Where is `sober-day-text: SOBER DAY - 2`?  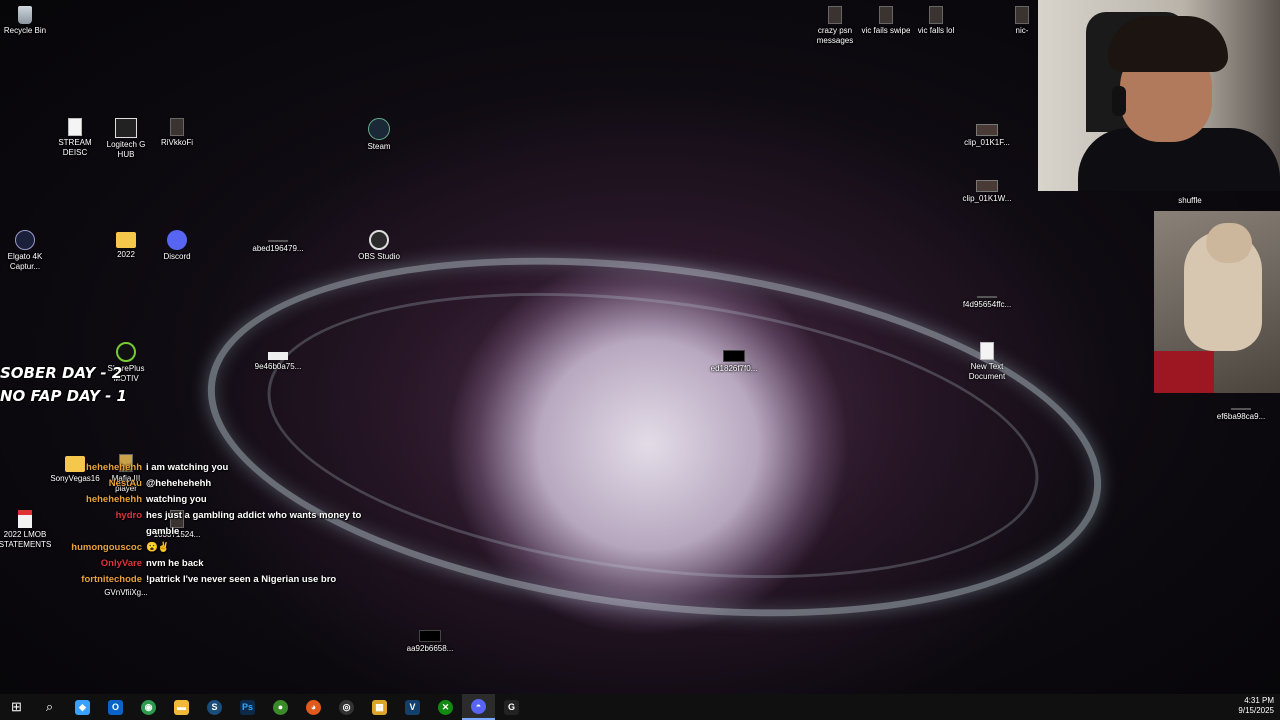 sober-day-text: SOBER DAY - 2 is located at coordinates (61, 373).